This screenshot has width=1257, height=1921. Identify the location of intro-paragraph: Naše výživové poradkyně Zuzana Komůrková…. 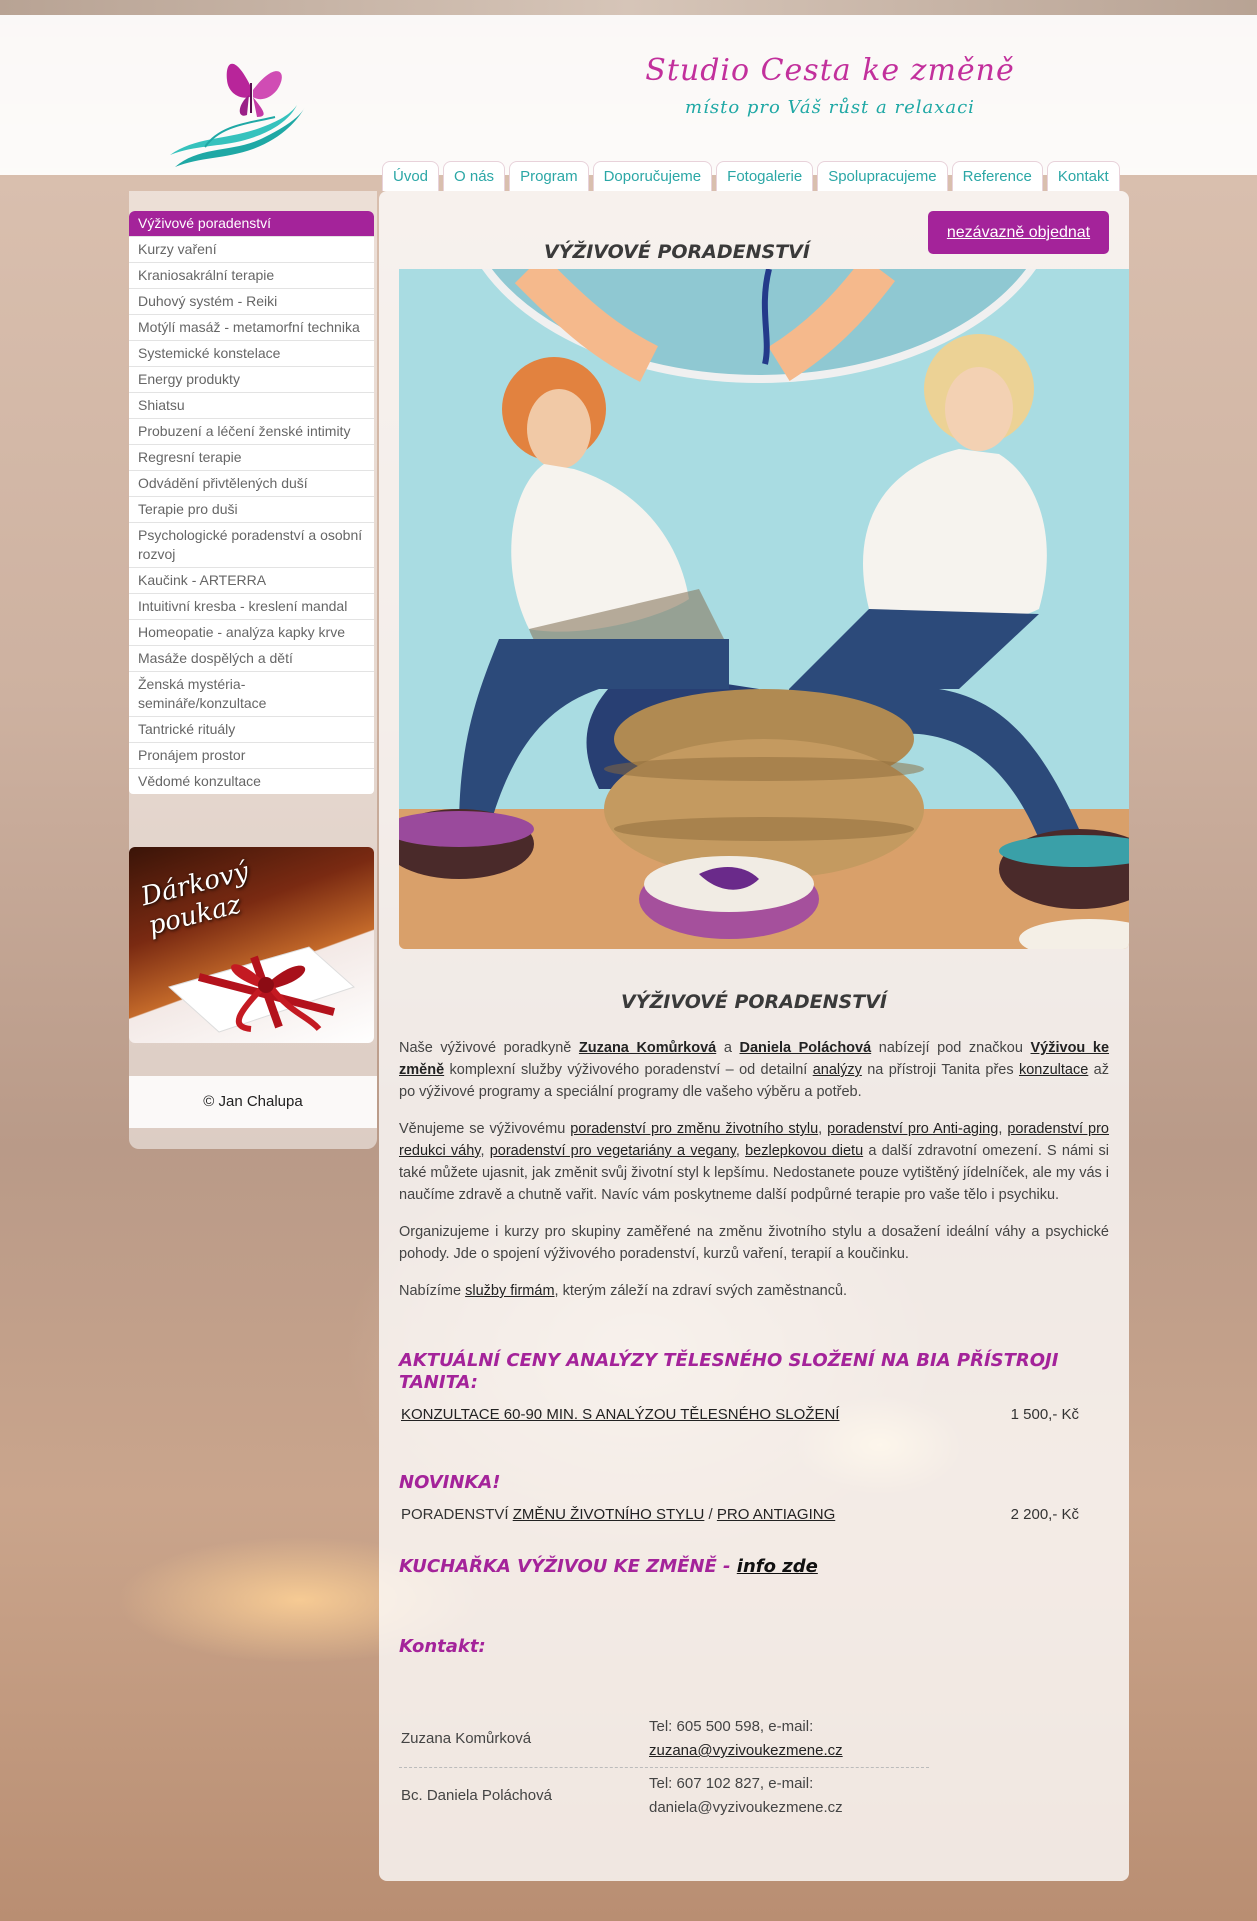
(754, 1070).